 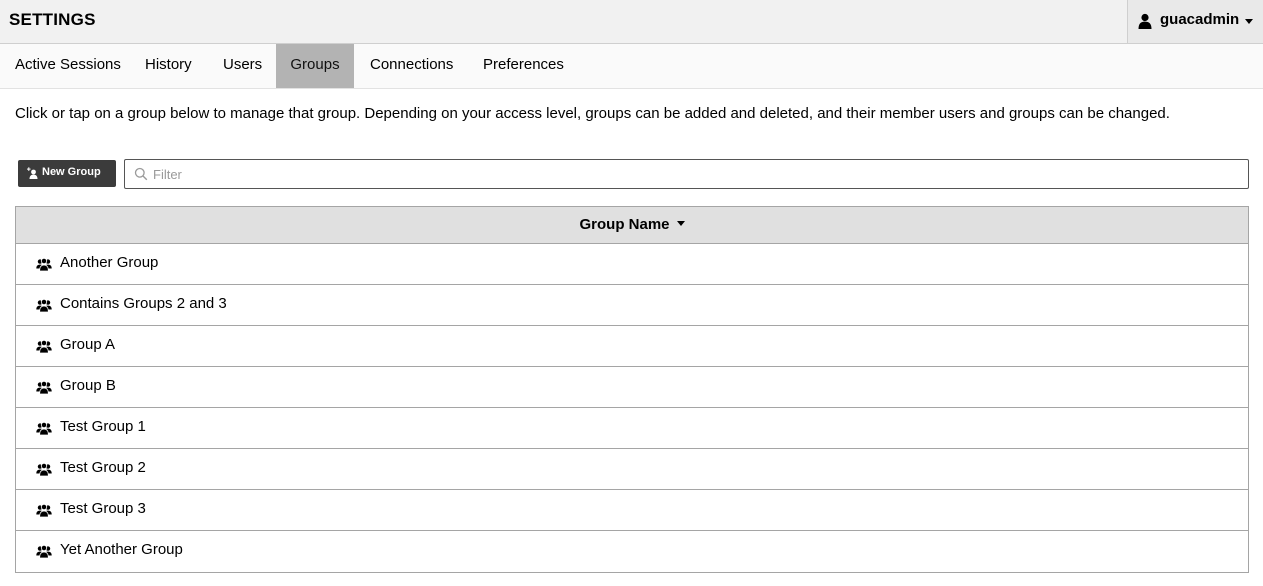 I want to click on table-row: Test Group 3, so click(x=632, y=510).